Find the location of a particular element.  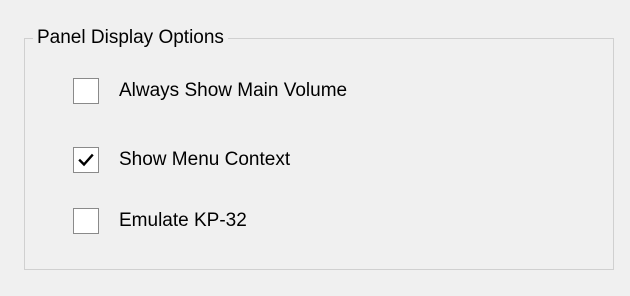

show-menu-context-option: Show Menu Context is located at coordinates (181, 160).